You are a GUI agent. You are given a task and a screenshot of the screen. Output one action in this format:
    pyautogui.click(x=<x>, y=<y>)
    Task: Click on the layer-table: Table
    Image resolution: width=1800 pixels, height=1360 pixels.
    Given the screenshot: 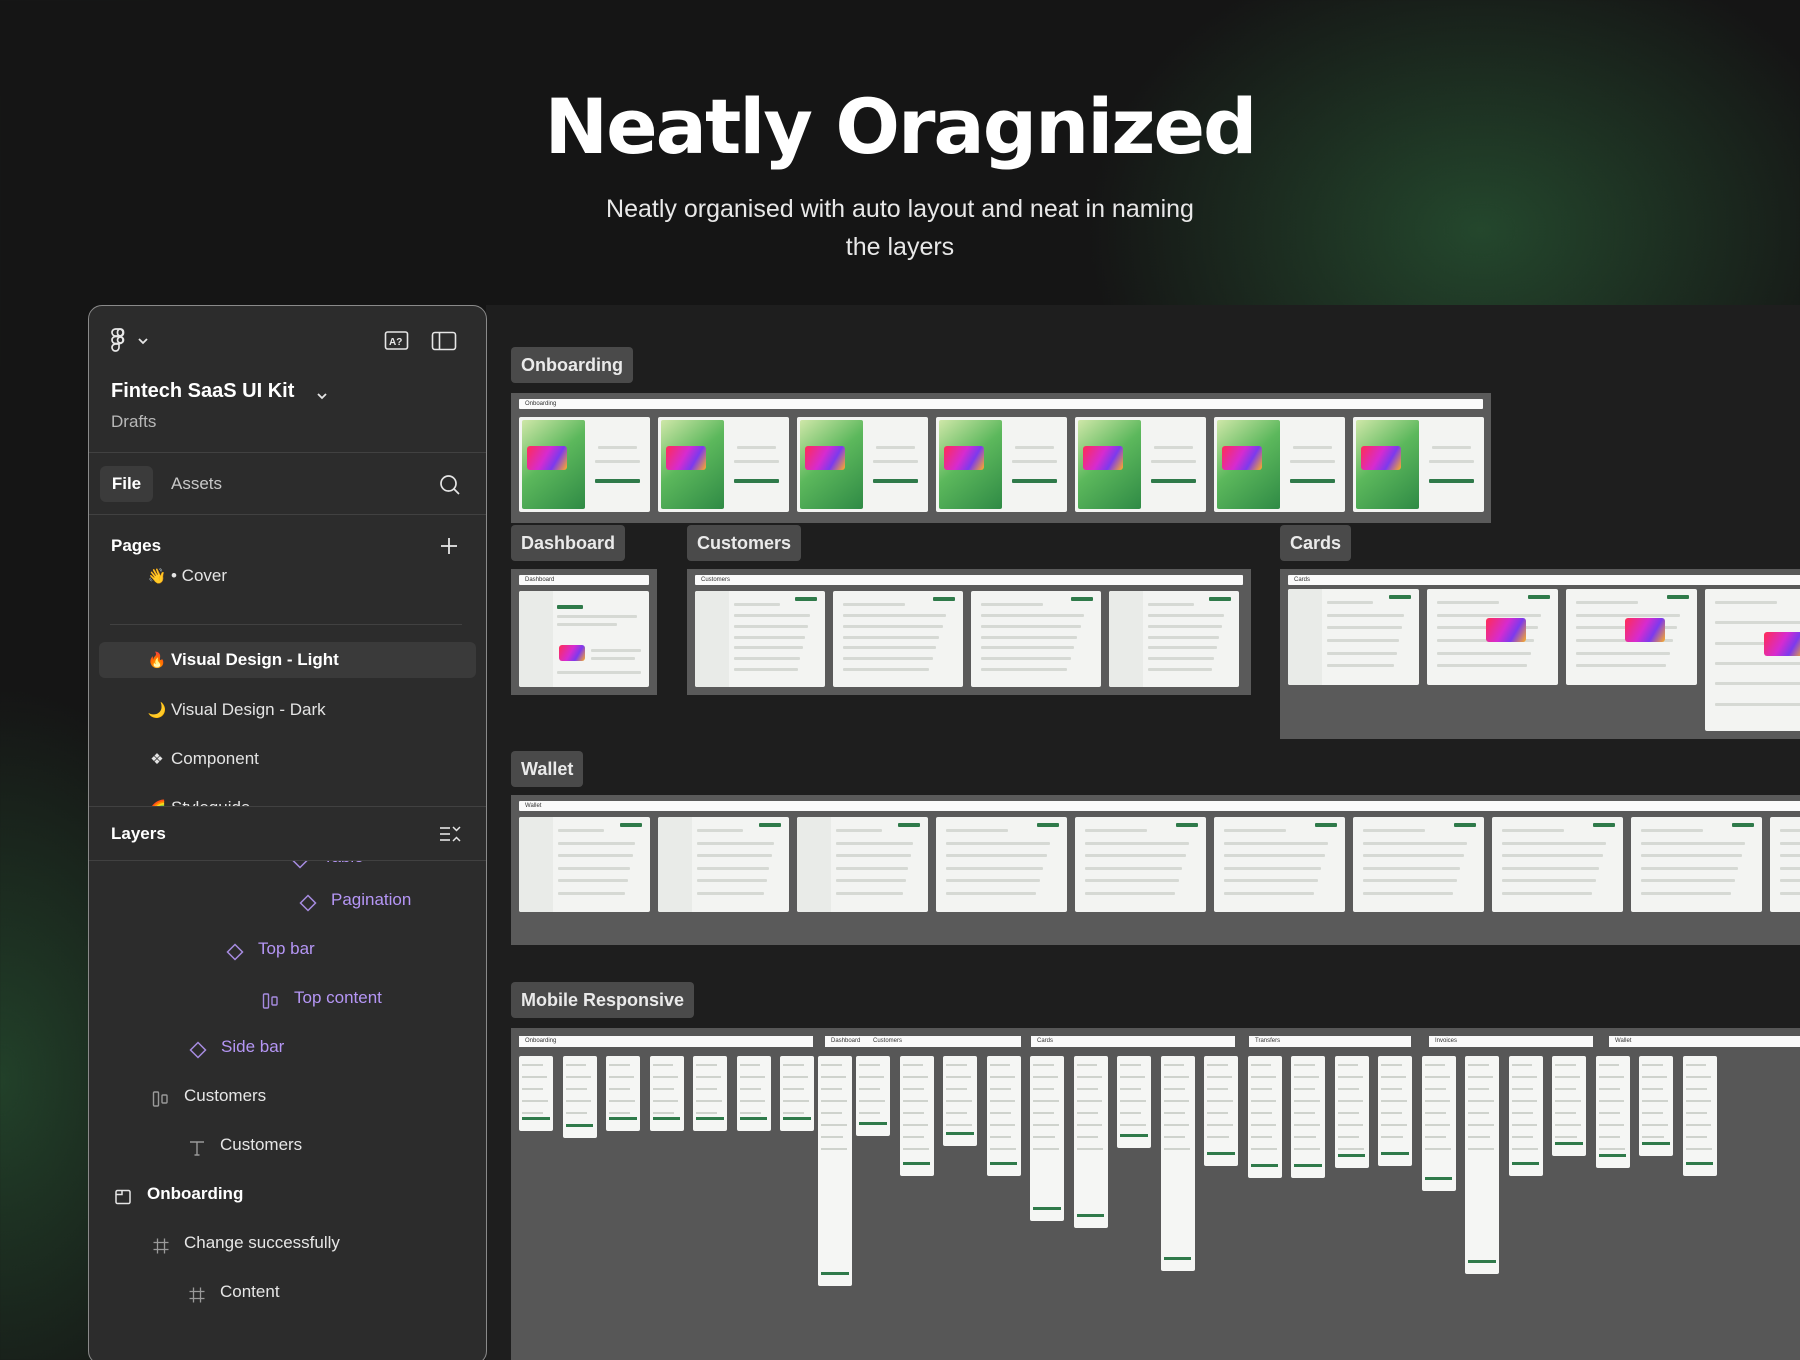 What is the action you would take?
    pyautogui.click(x=287, y=867)
    